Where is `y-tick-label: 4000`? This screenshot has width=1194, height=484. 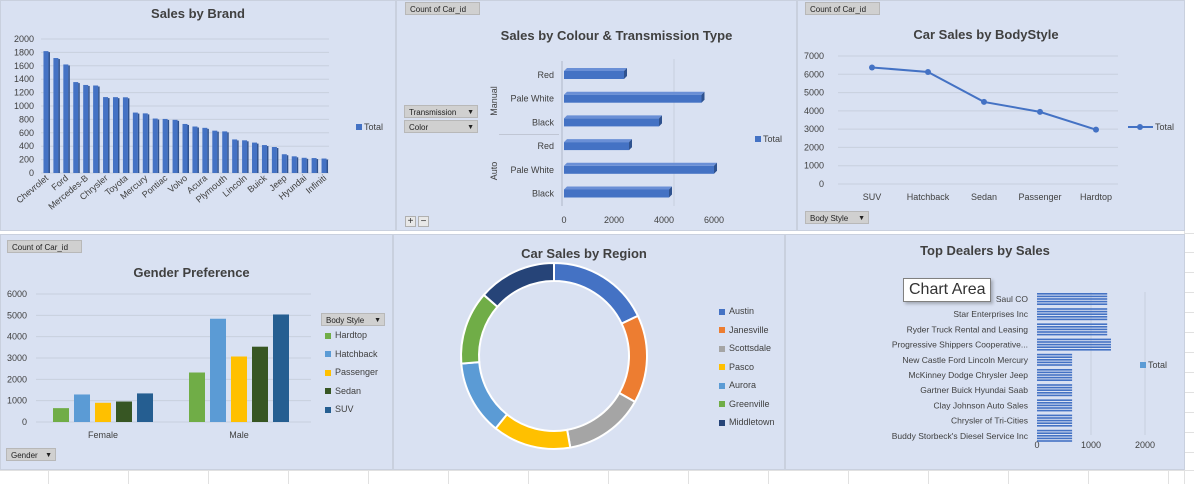 y-tick-label: 4000 is located at coordinates (814, 111).